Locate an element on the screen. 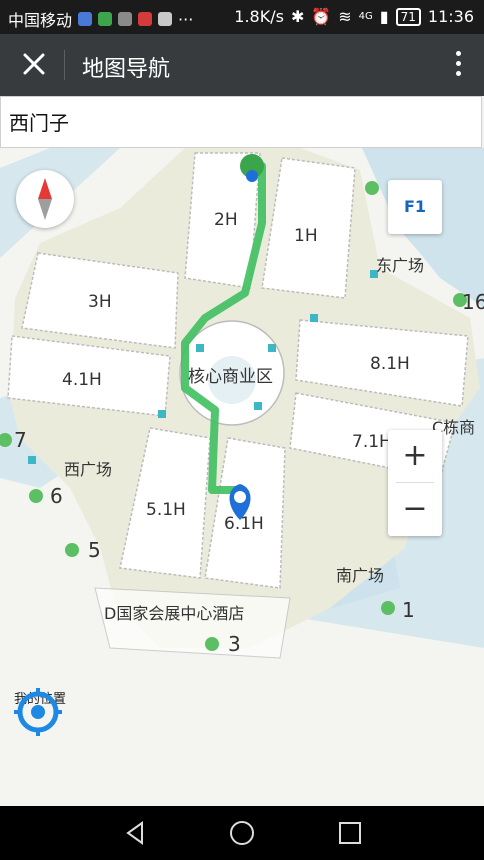 This screenshot has width=484, height=860. core-business-area-label: 核心商业区 is located at coordinates (230, 374).